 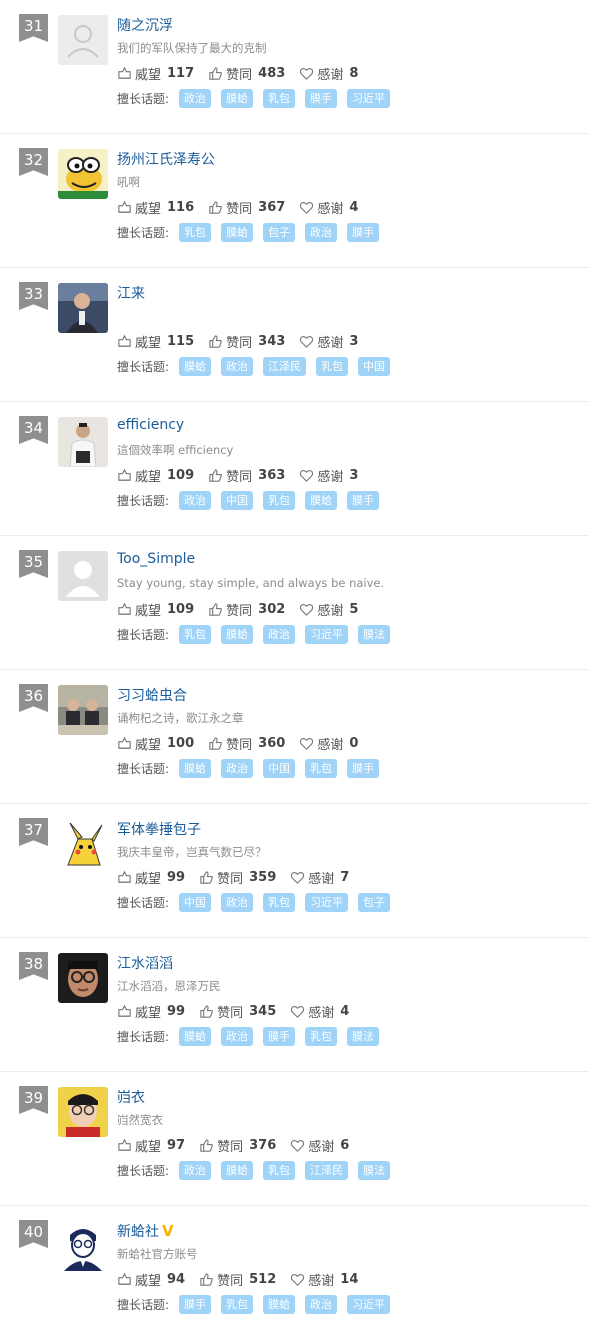 What do you see at coordinates (258, 98) in the screenshot?
I see `topics-row: 擅长话题: 政治 膜蛤 乳包 膜手 习近平` at bounding box center [258, 98].